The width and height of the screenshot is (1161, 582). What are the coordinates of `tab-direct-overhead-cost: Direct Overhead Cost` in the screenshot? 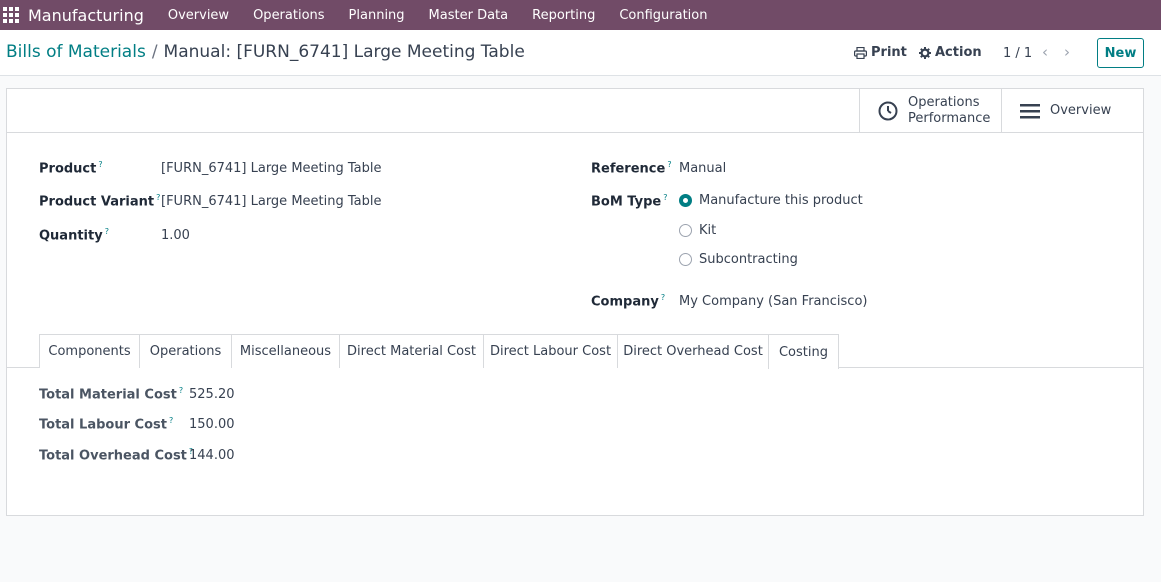 It's located at (693, 351).